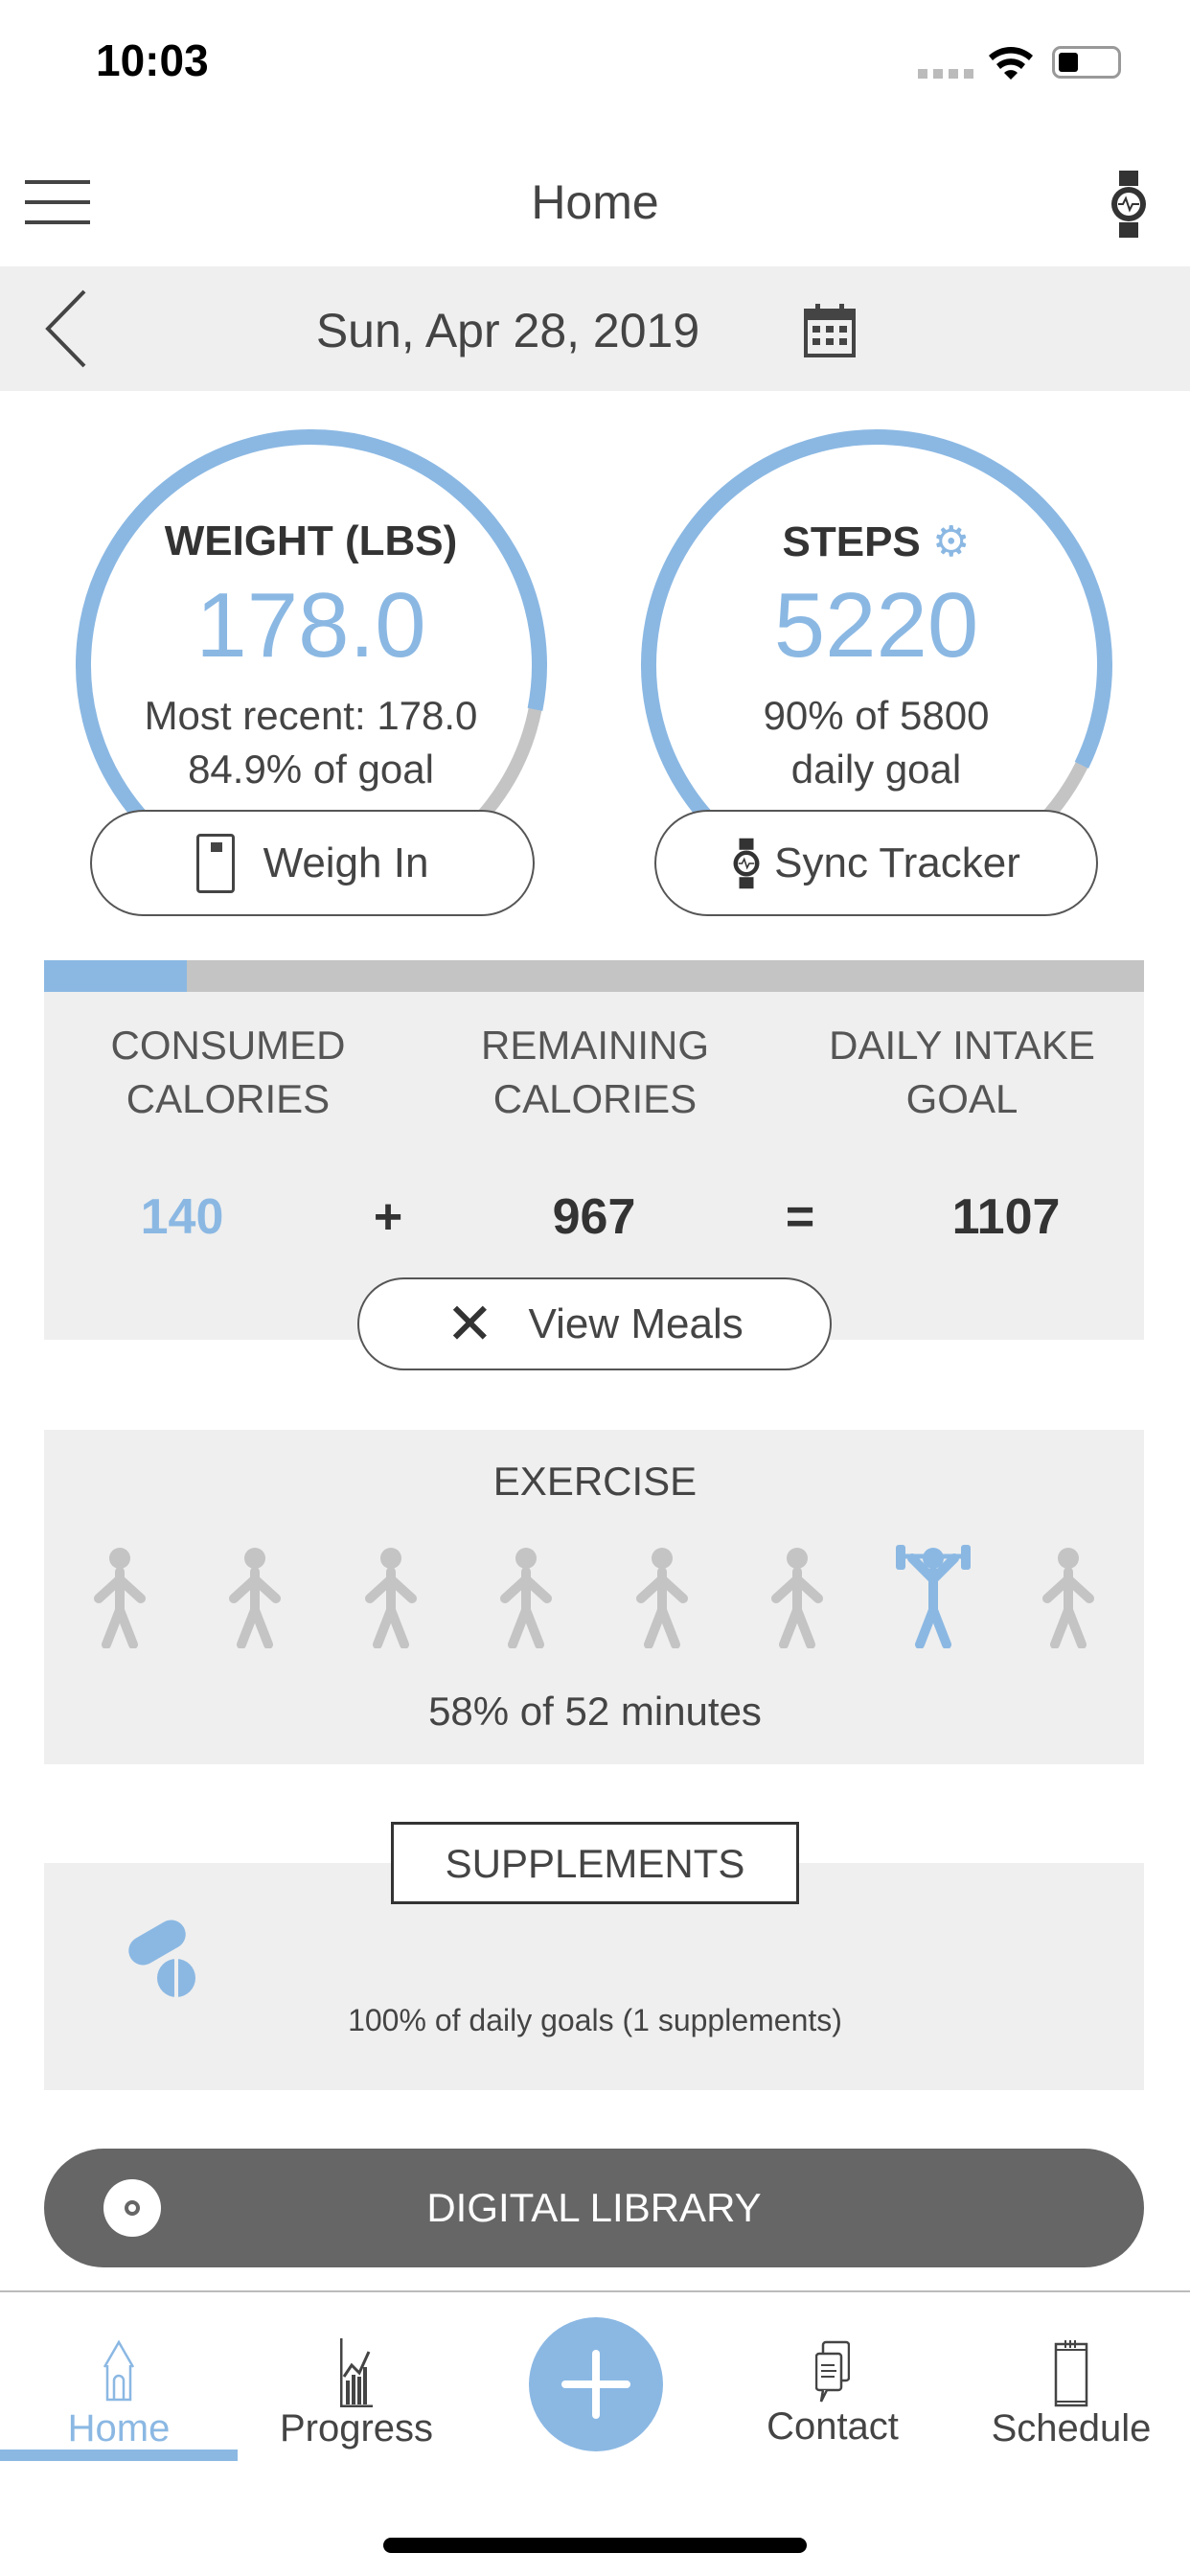 The height and width of the screenshot is (2576, 1190). What do you see at coordinates (1087, 63) in the screenshot?
I see `battery-icon` at bounding box center [1087, 63].